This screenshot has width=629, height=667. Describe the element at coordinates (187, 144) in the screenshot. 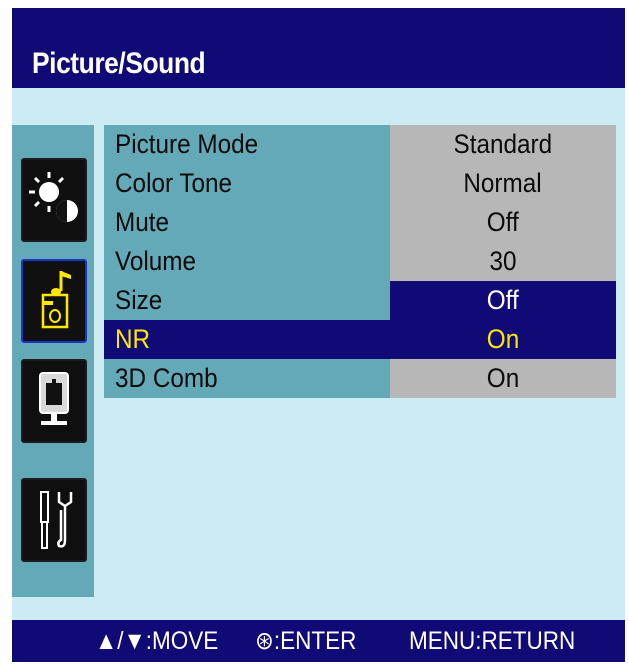

I see `menu-item-label: Picture Mode` at that location.